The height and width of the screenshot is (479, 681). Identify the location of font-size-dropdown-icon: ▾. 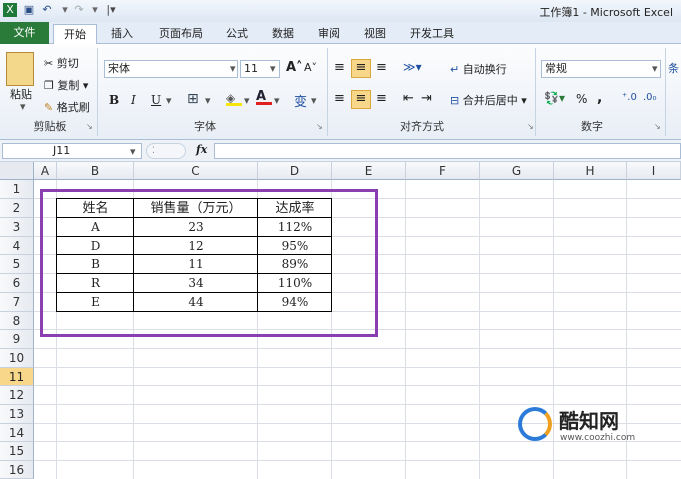
(273, 68).